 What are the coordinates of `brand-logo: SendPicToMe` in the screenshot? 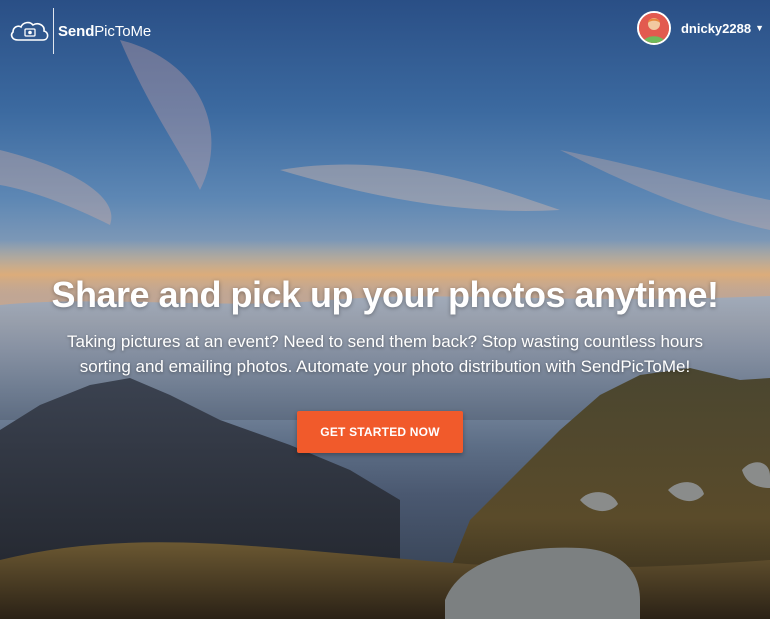 It's located at (79, 31).